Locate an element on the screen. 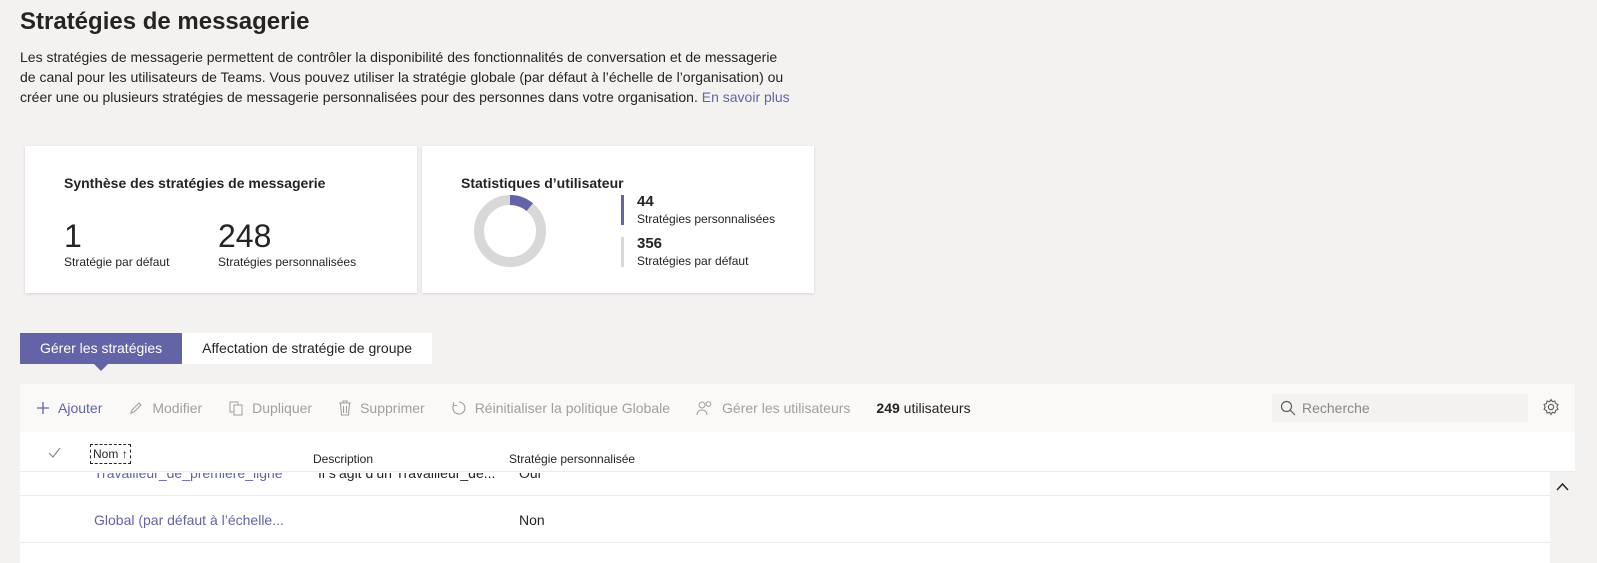 The height and width of the screenshot is (563, 1597). policy-custom-value: Non is located at coordinates (532, 520).